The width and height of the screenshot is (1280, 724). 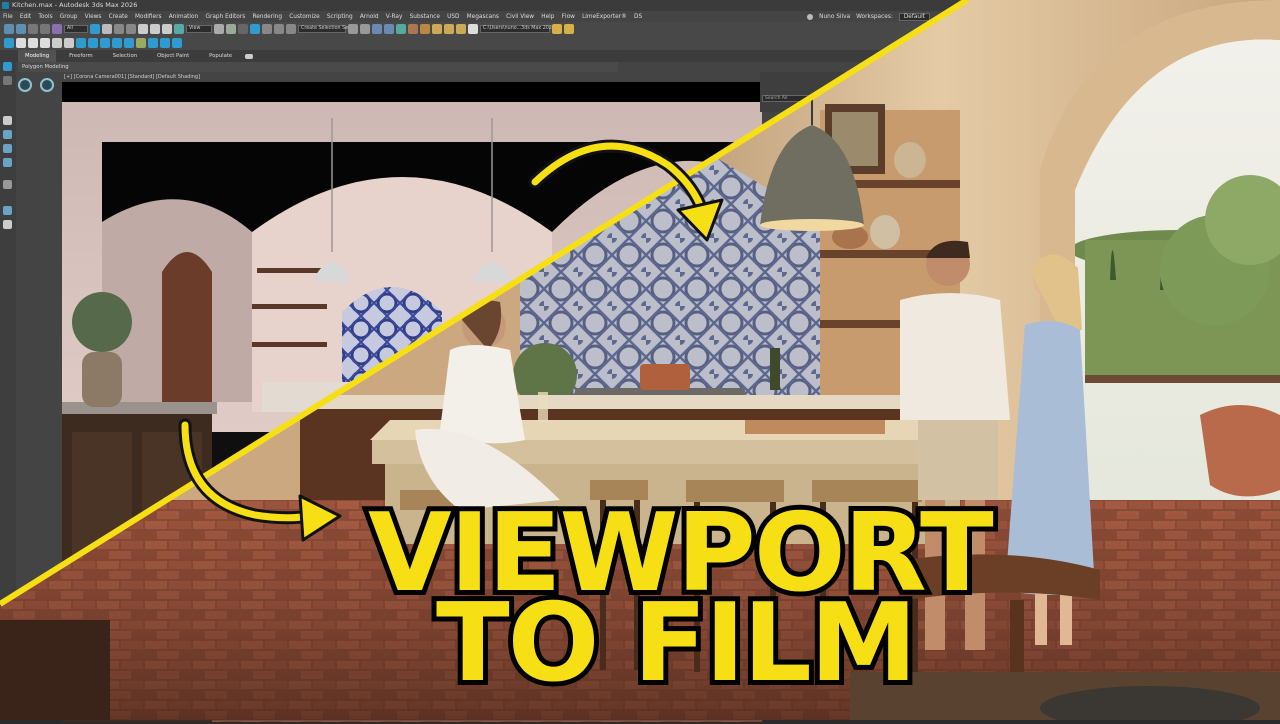 I want to click on vray-camera-icon, so click(x=69, y=43).